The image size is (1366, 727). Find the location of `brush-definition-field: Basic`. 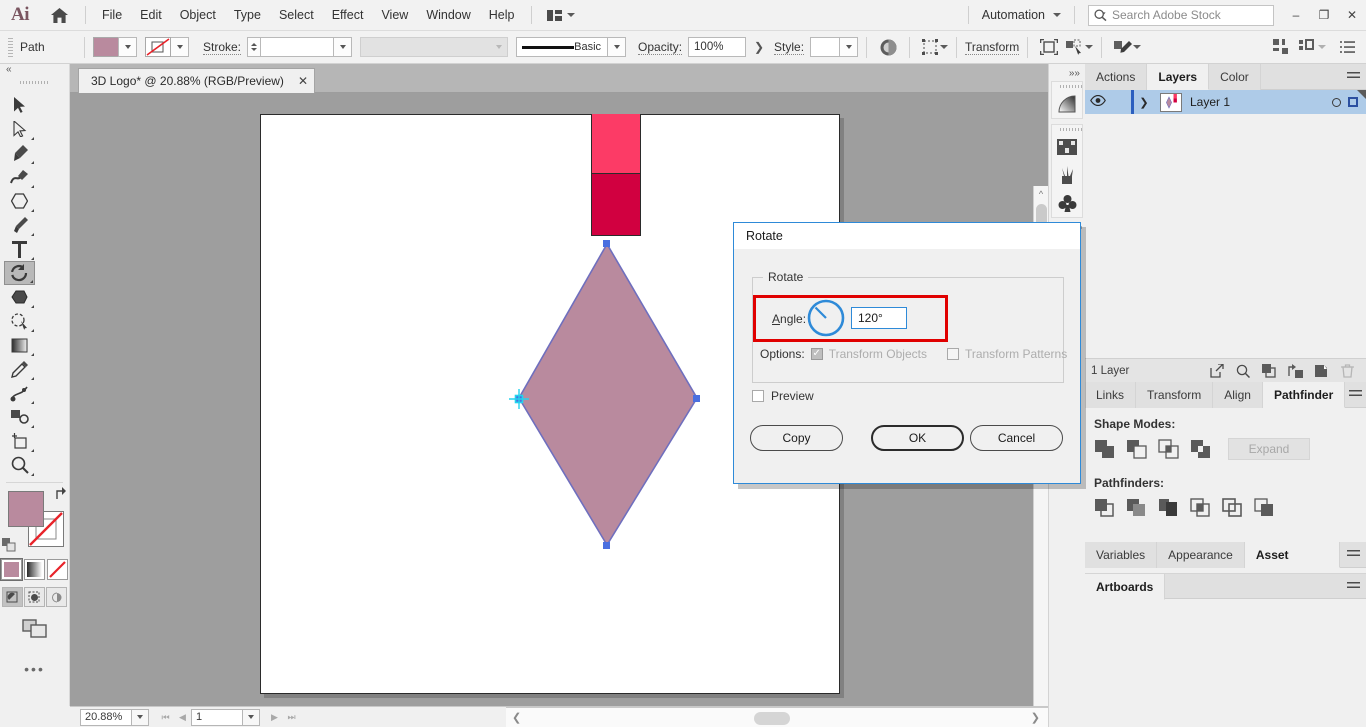

brush-definition-field: Basic is located at coordinates (562, 47).